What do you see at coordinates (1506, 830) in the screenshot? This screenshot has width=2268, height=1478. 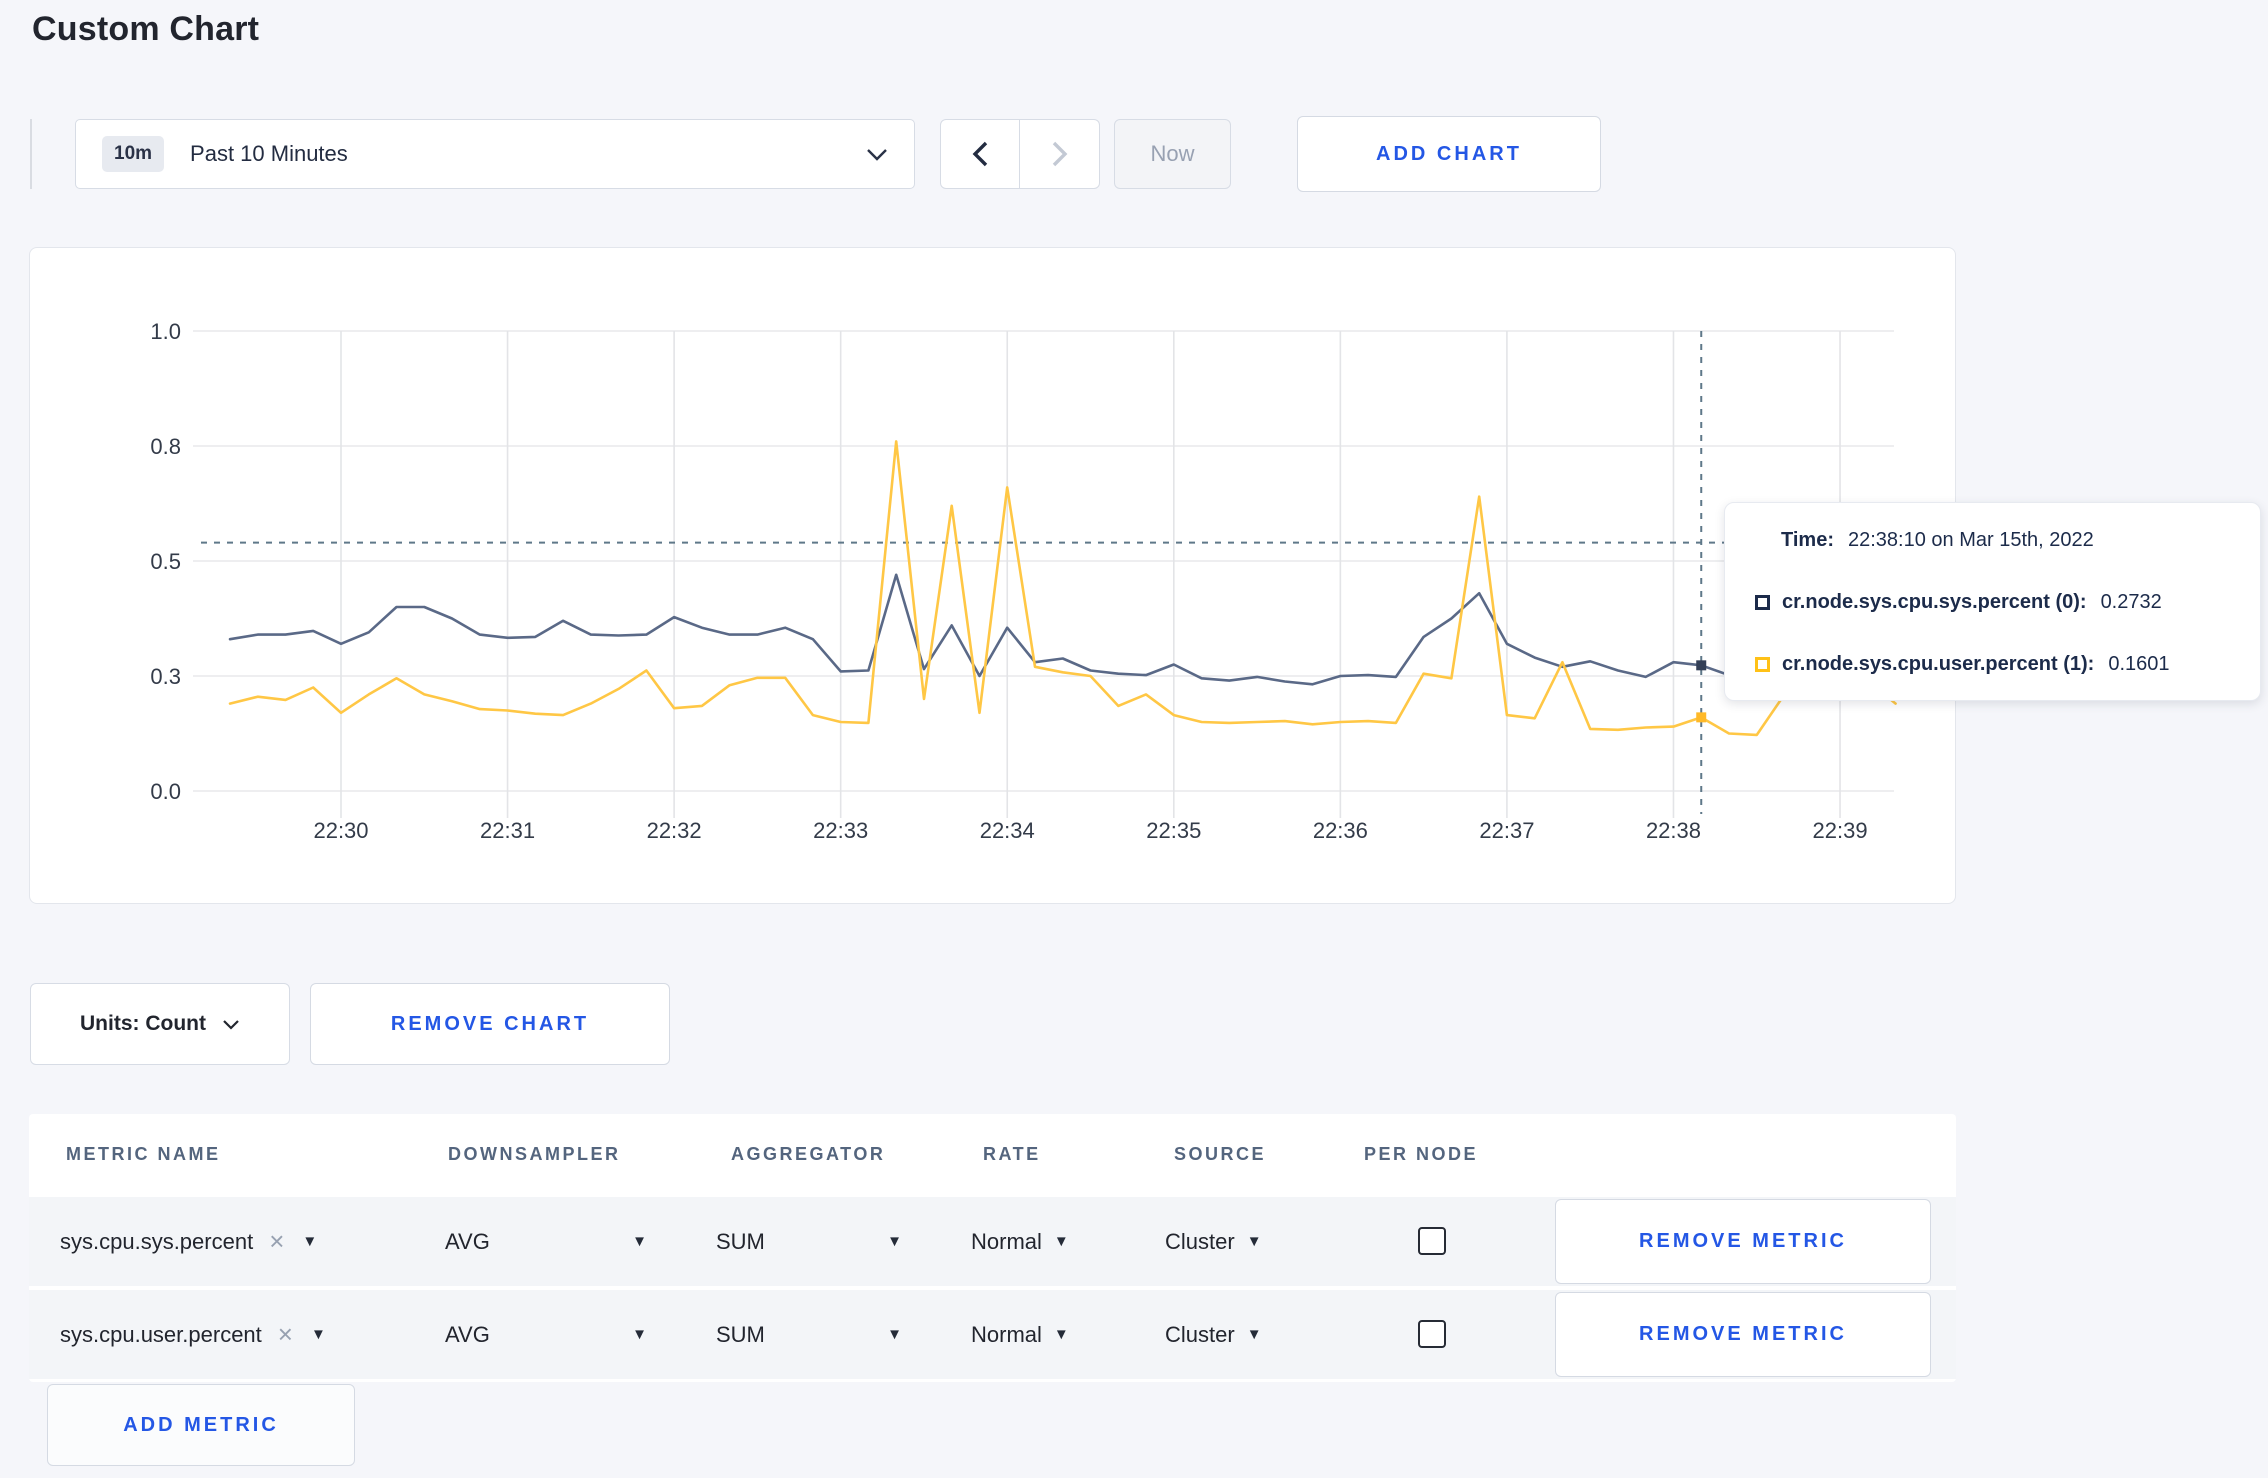 I see `x-axis-tick-label: 22:37` at bounding box center [1506, 830].